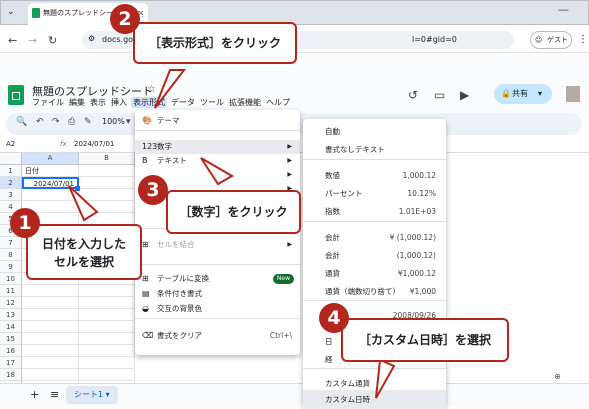 This screenshot has height=409, width=589. What do you see at coordinates (334, 318) in the screenshot?
I see `step-badge-4: 4` at bounding box center [334, 318].